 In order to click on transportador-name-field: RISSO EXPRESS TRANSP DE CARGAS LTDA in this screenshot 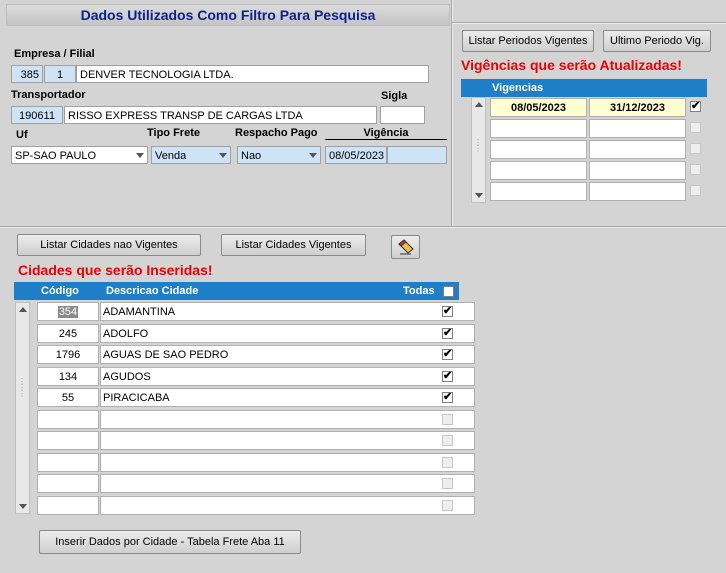, I will do `click(220, 115)`.